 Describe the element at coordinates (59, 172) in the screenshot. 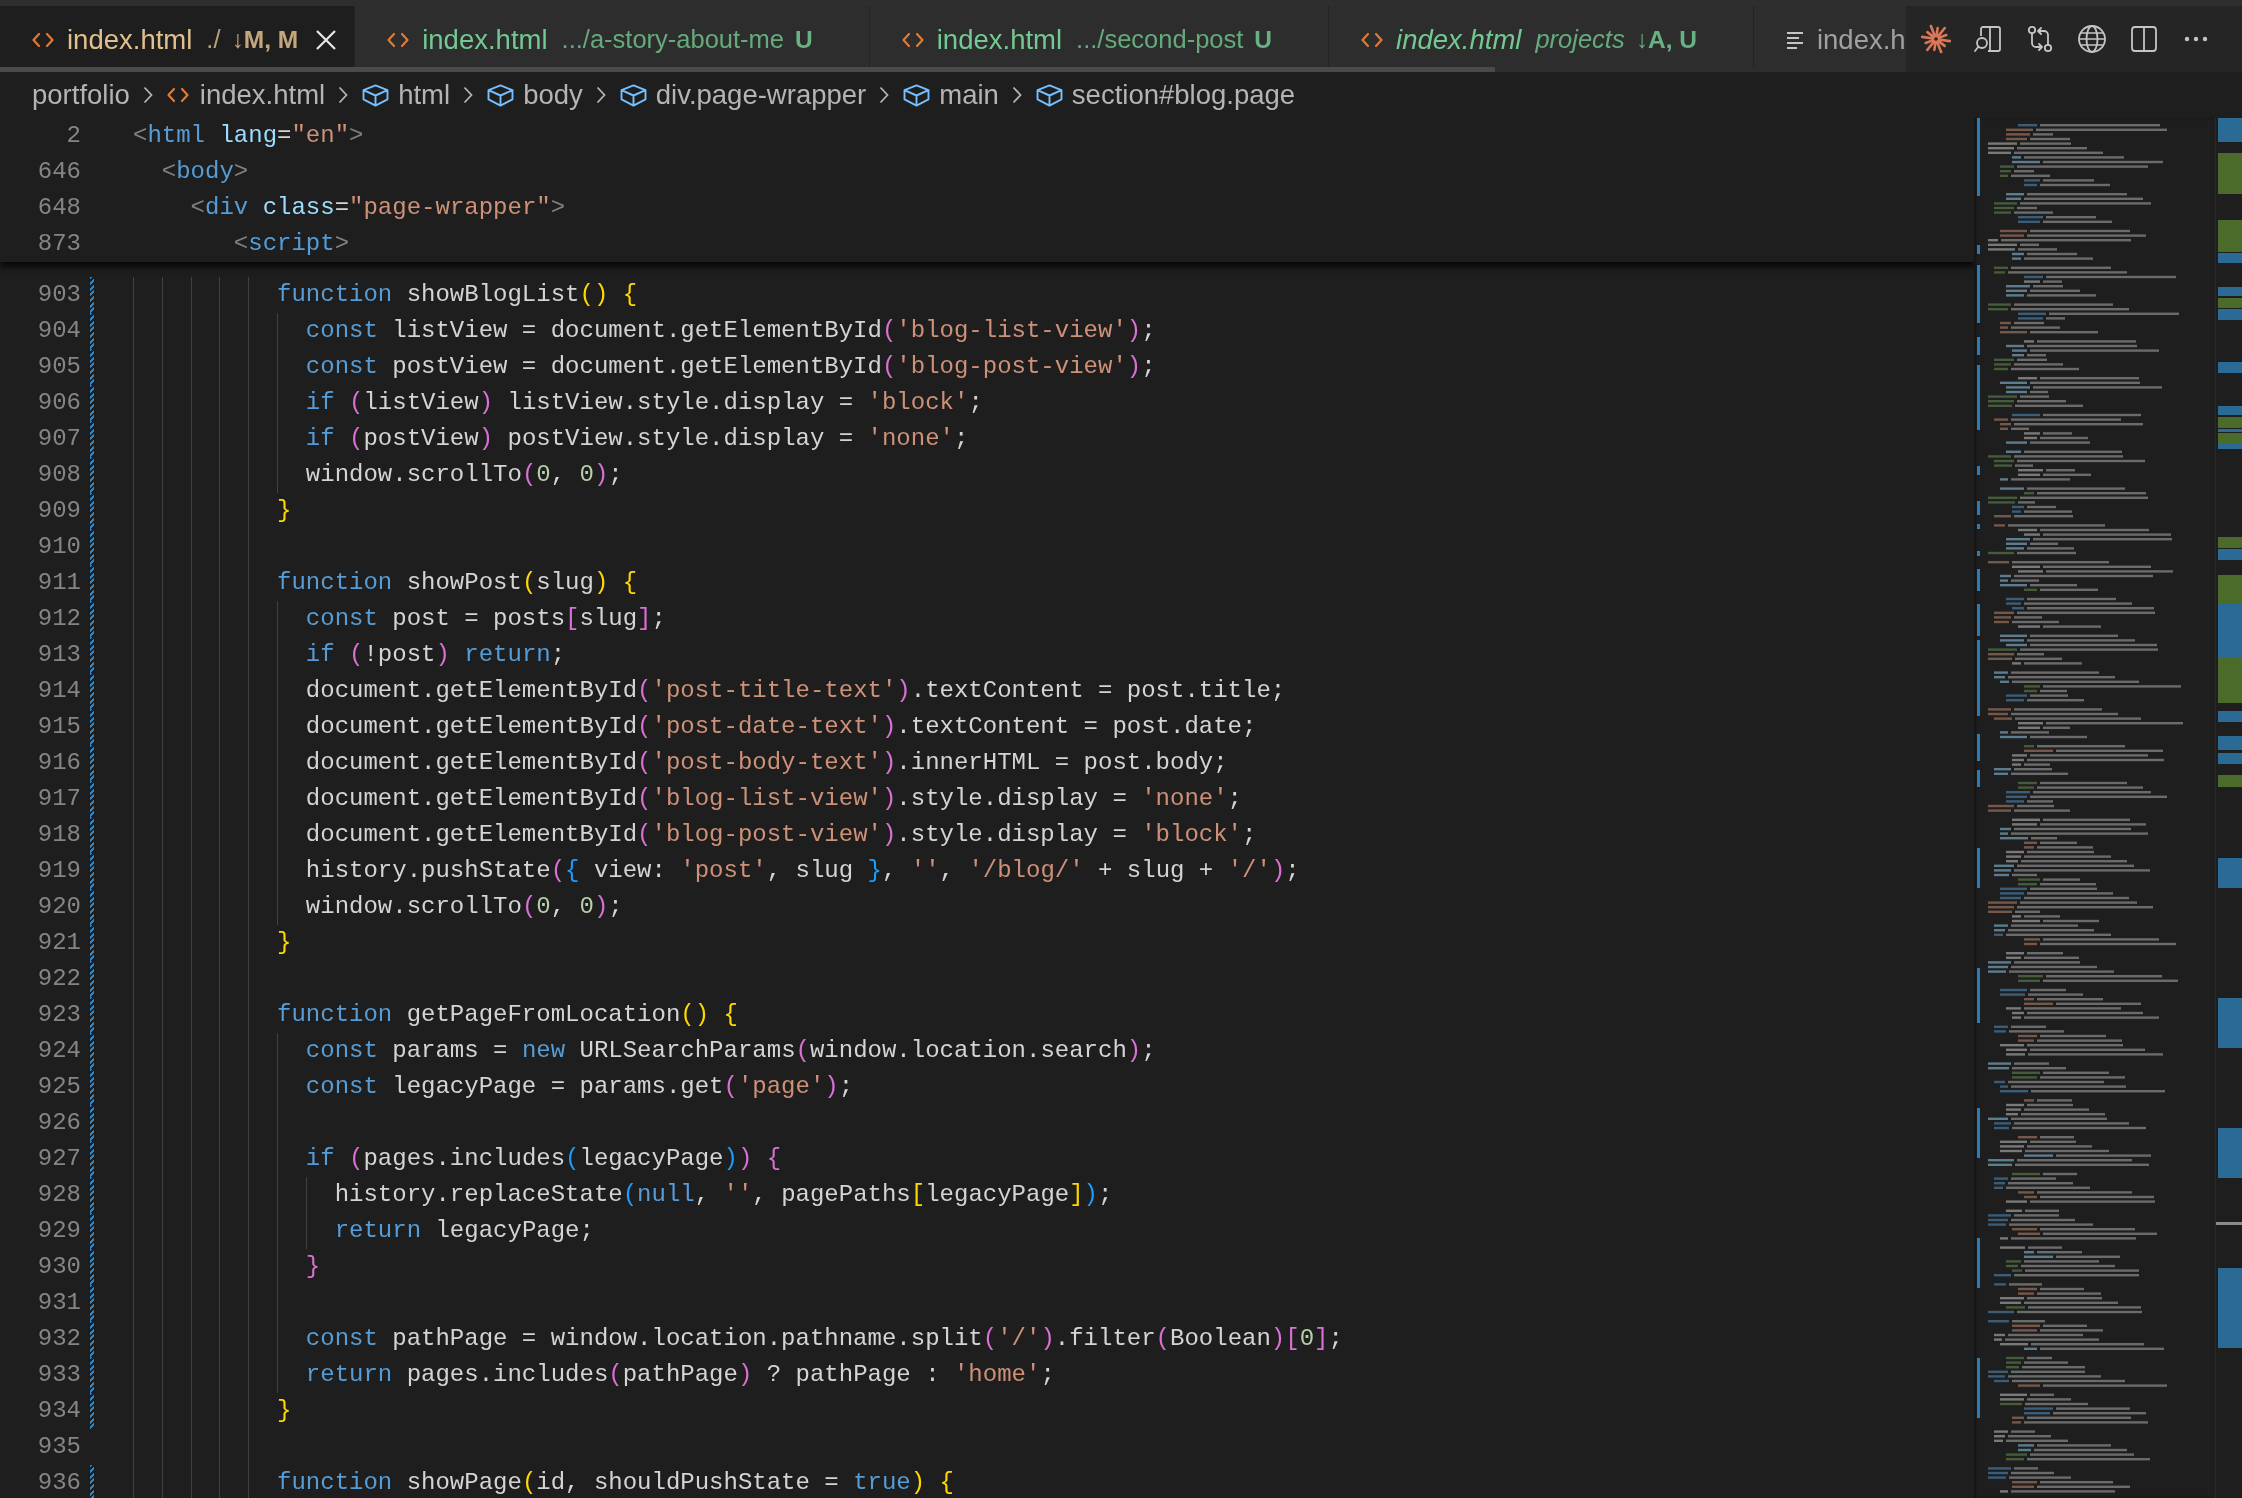

I see `line-number: 646` at that location.